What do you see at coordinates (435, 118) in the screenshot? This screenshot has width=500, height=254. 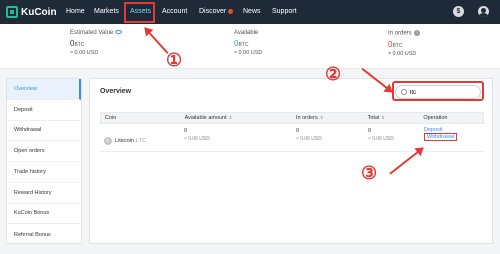 I see `col-operation: Operation` at bounding box center [435, 118].